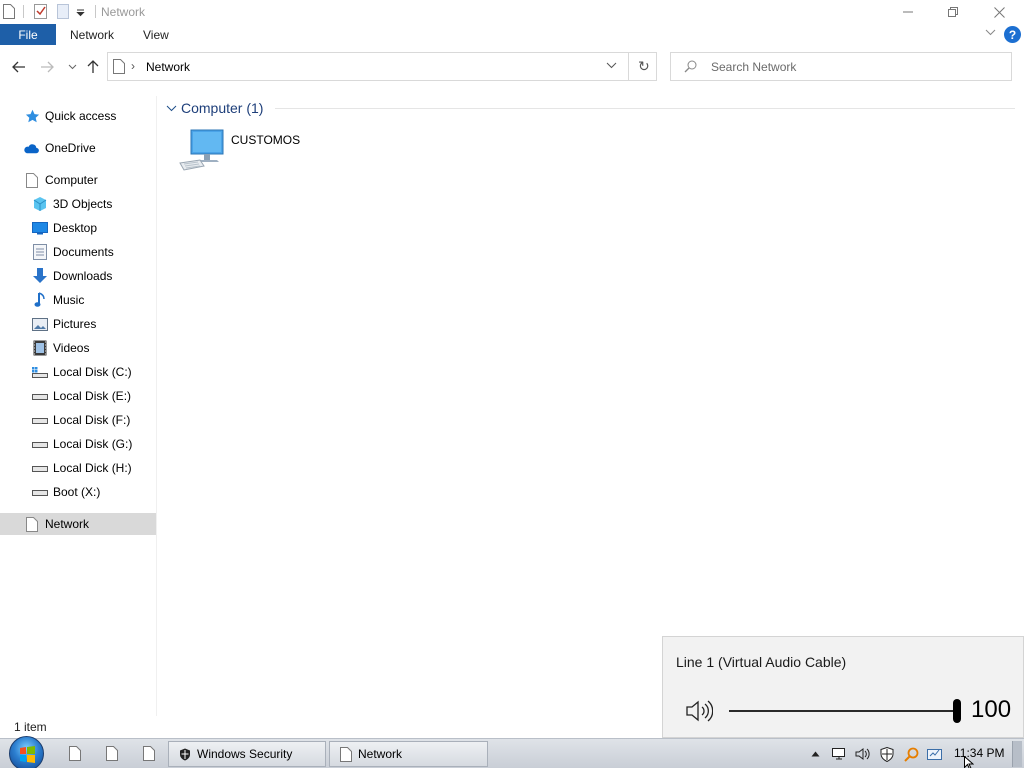  Describe the element at coordinates (78, 524) in the screenshot. I see `nav-network: Network` at that location.